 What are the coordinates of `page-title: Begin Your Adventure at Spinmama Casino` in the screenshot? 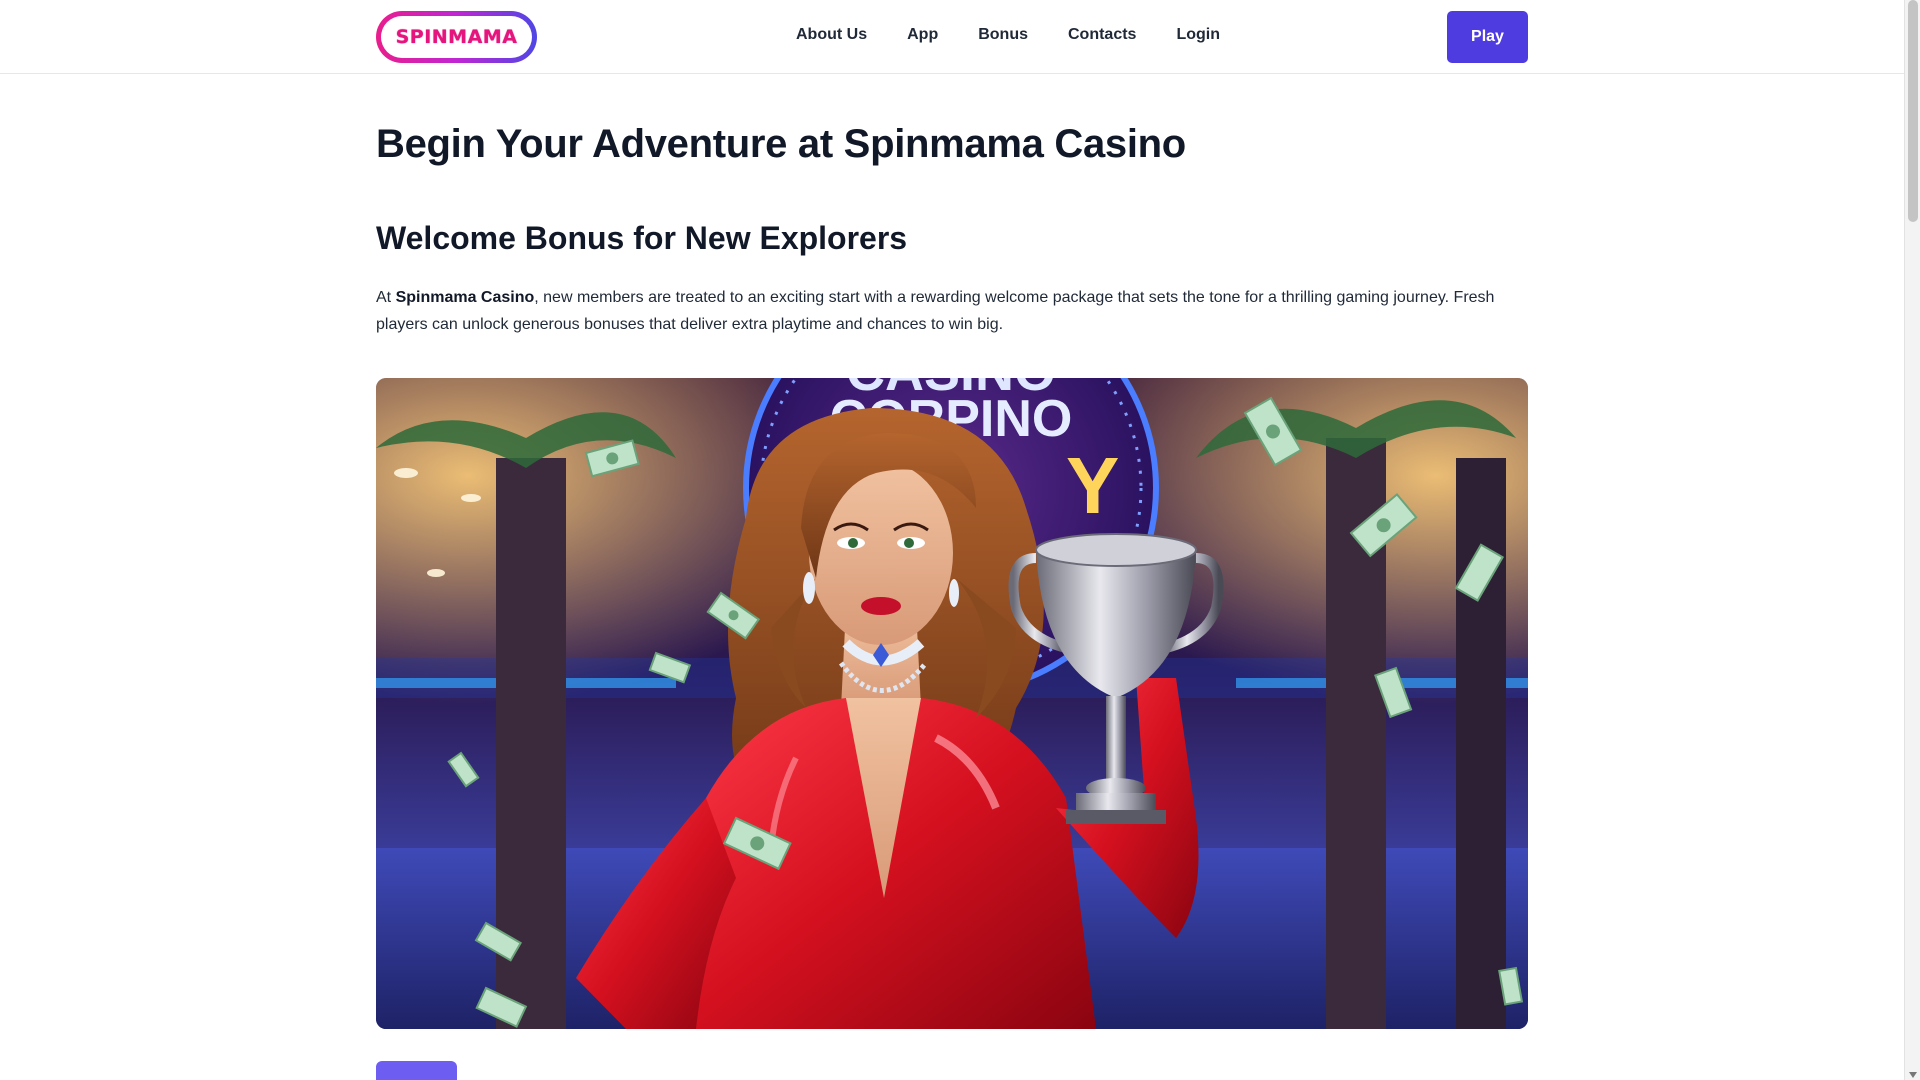 It's located at (781, 144).